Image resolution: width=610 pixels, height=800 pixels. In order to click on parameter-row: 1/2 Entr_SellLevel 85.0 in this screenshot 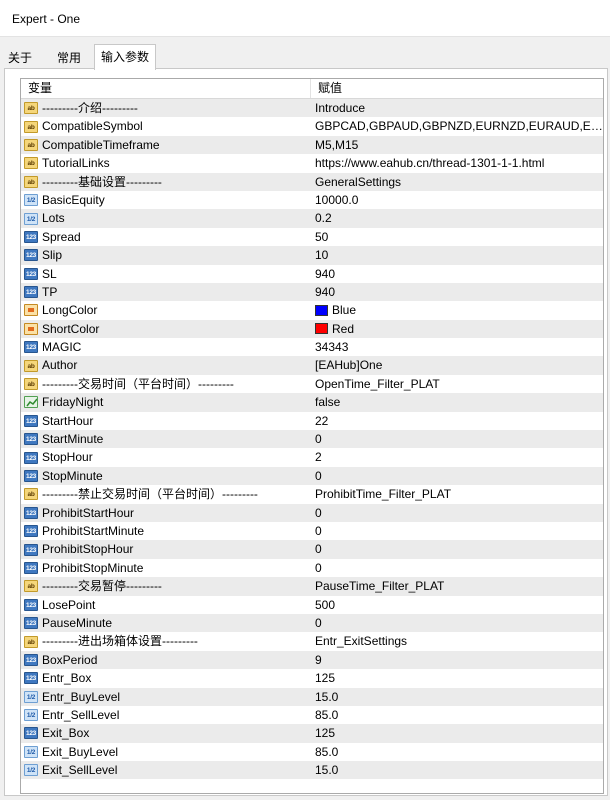, I will do `click(312, 715)`.